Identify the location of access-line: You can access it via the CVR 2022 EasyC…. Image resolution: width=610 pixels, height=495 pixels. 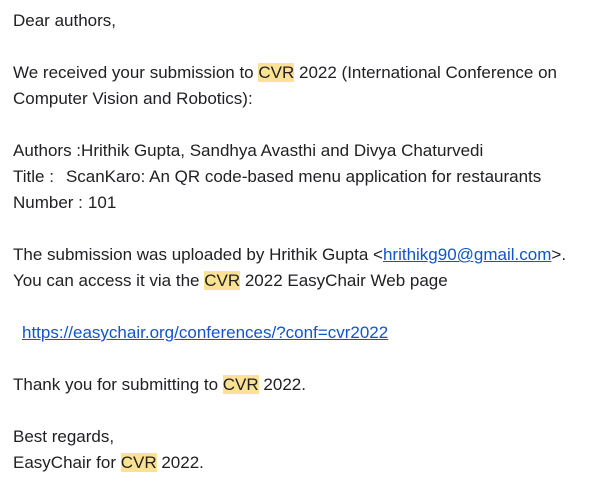
(308, 281).